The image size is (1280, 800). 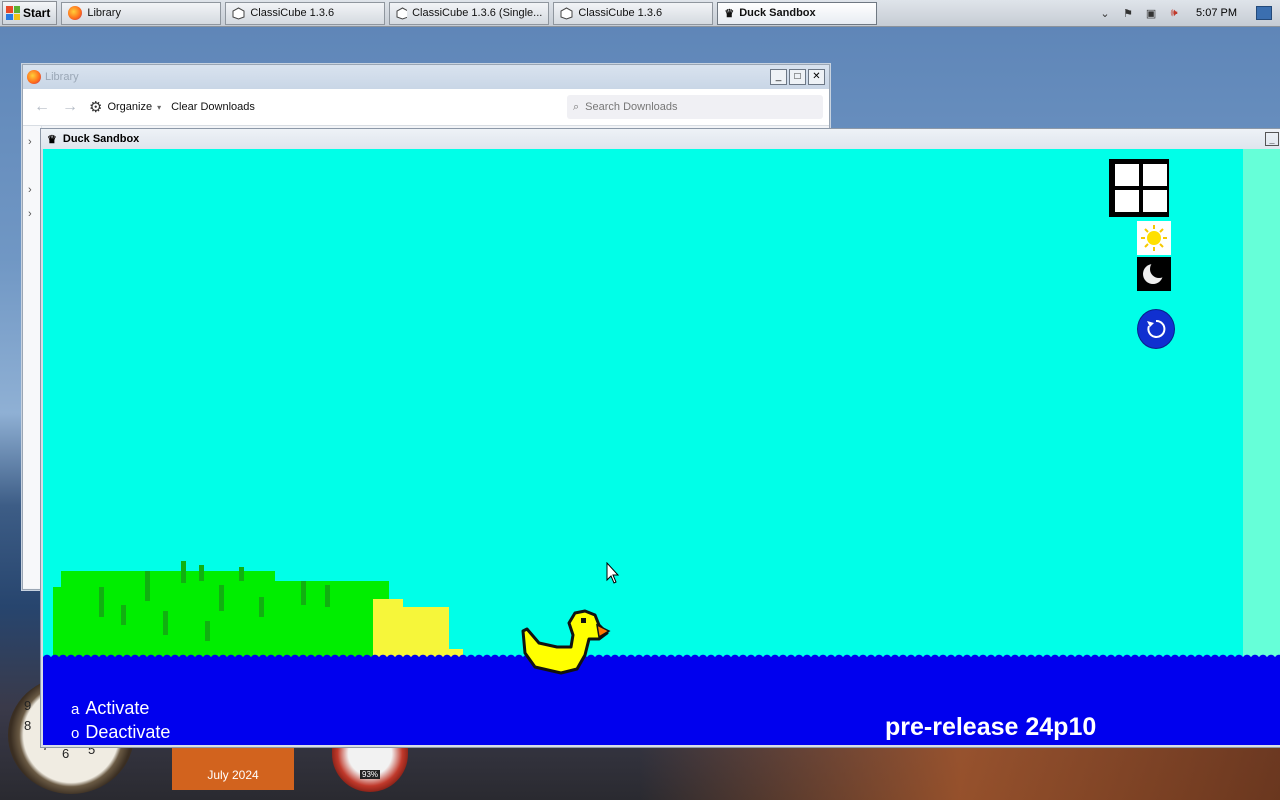 I want to click on moon-icon, so click(x=1155, y=272).